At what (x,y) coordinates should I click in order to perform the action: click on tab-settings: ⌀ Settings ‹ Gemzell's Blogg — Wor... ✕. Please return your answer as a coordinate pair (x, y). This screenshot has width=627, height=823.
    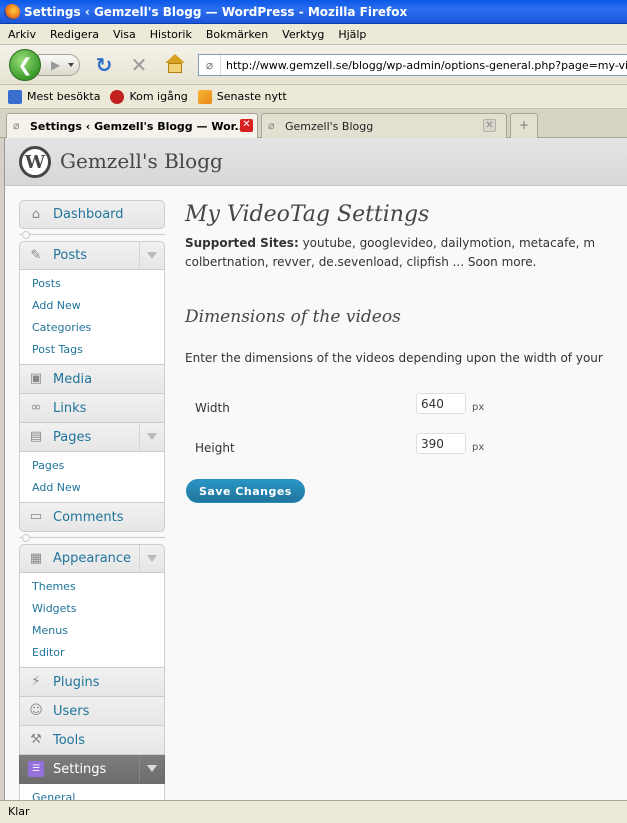
    Looking at the image, I should click on (132, 125).